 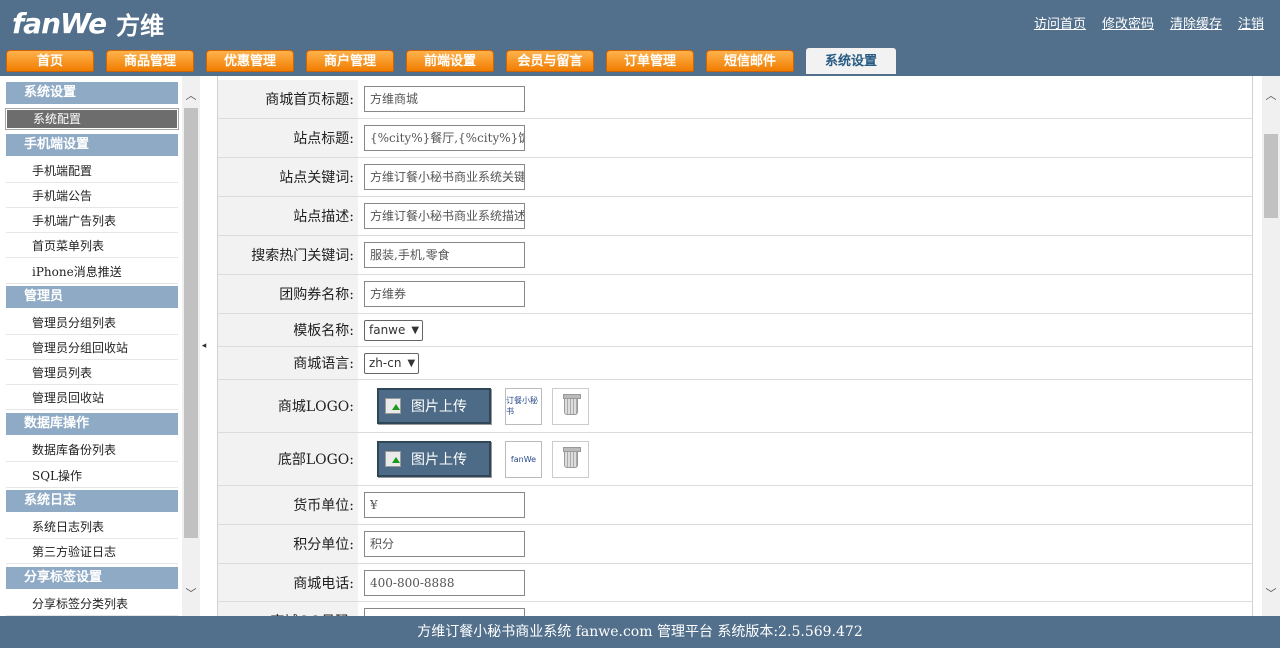 What do you see at coordinates (92, 93) in the screenshot?
I see `sidebar-group-system: 系统设置` at bounding box center [92, 93].